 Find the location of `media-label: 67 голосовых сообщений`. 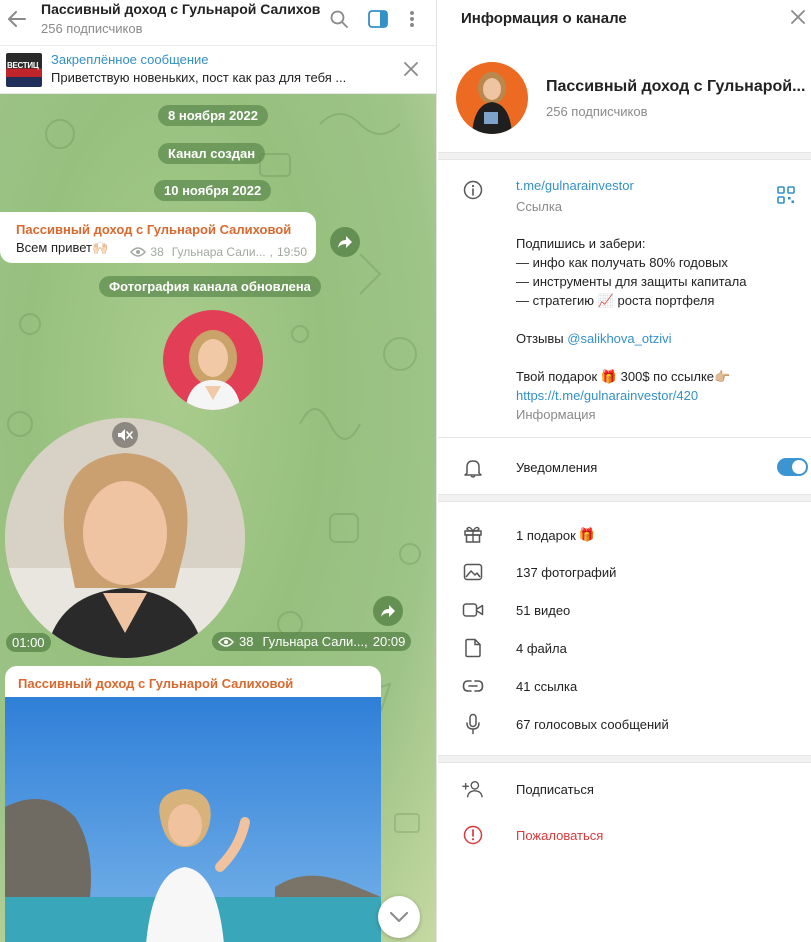

media-label: 67 голосовых сообщений is located at coordinates (592, 724).